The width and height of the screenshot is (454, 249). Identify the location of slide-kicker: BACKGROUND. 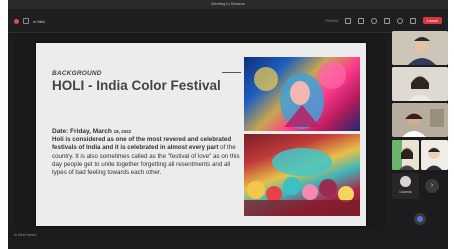
(77, 73).